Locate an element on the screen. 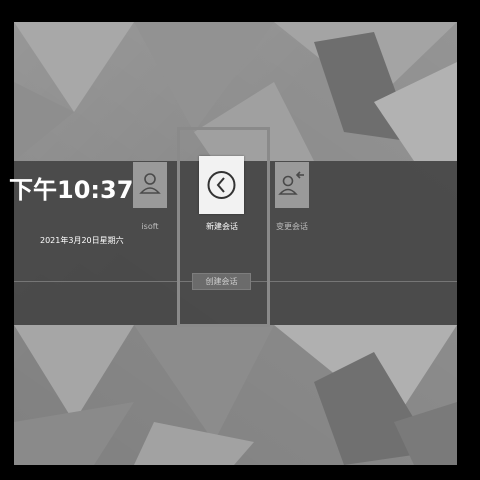  switch-user-icon is located at coordinates (291, 183).